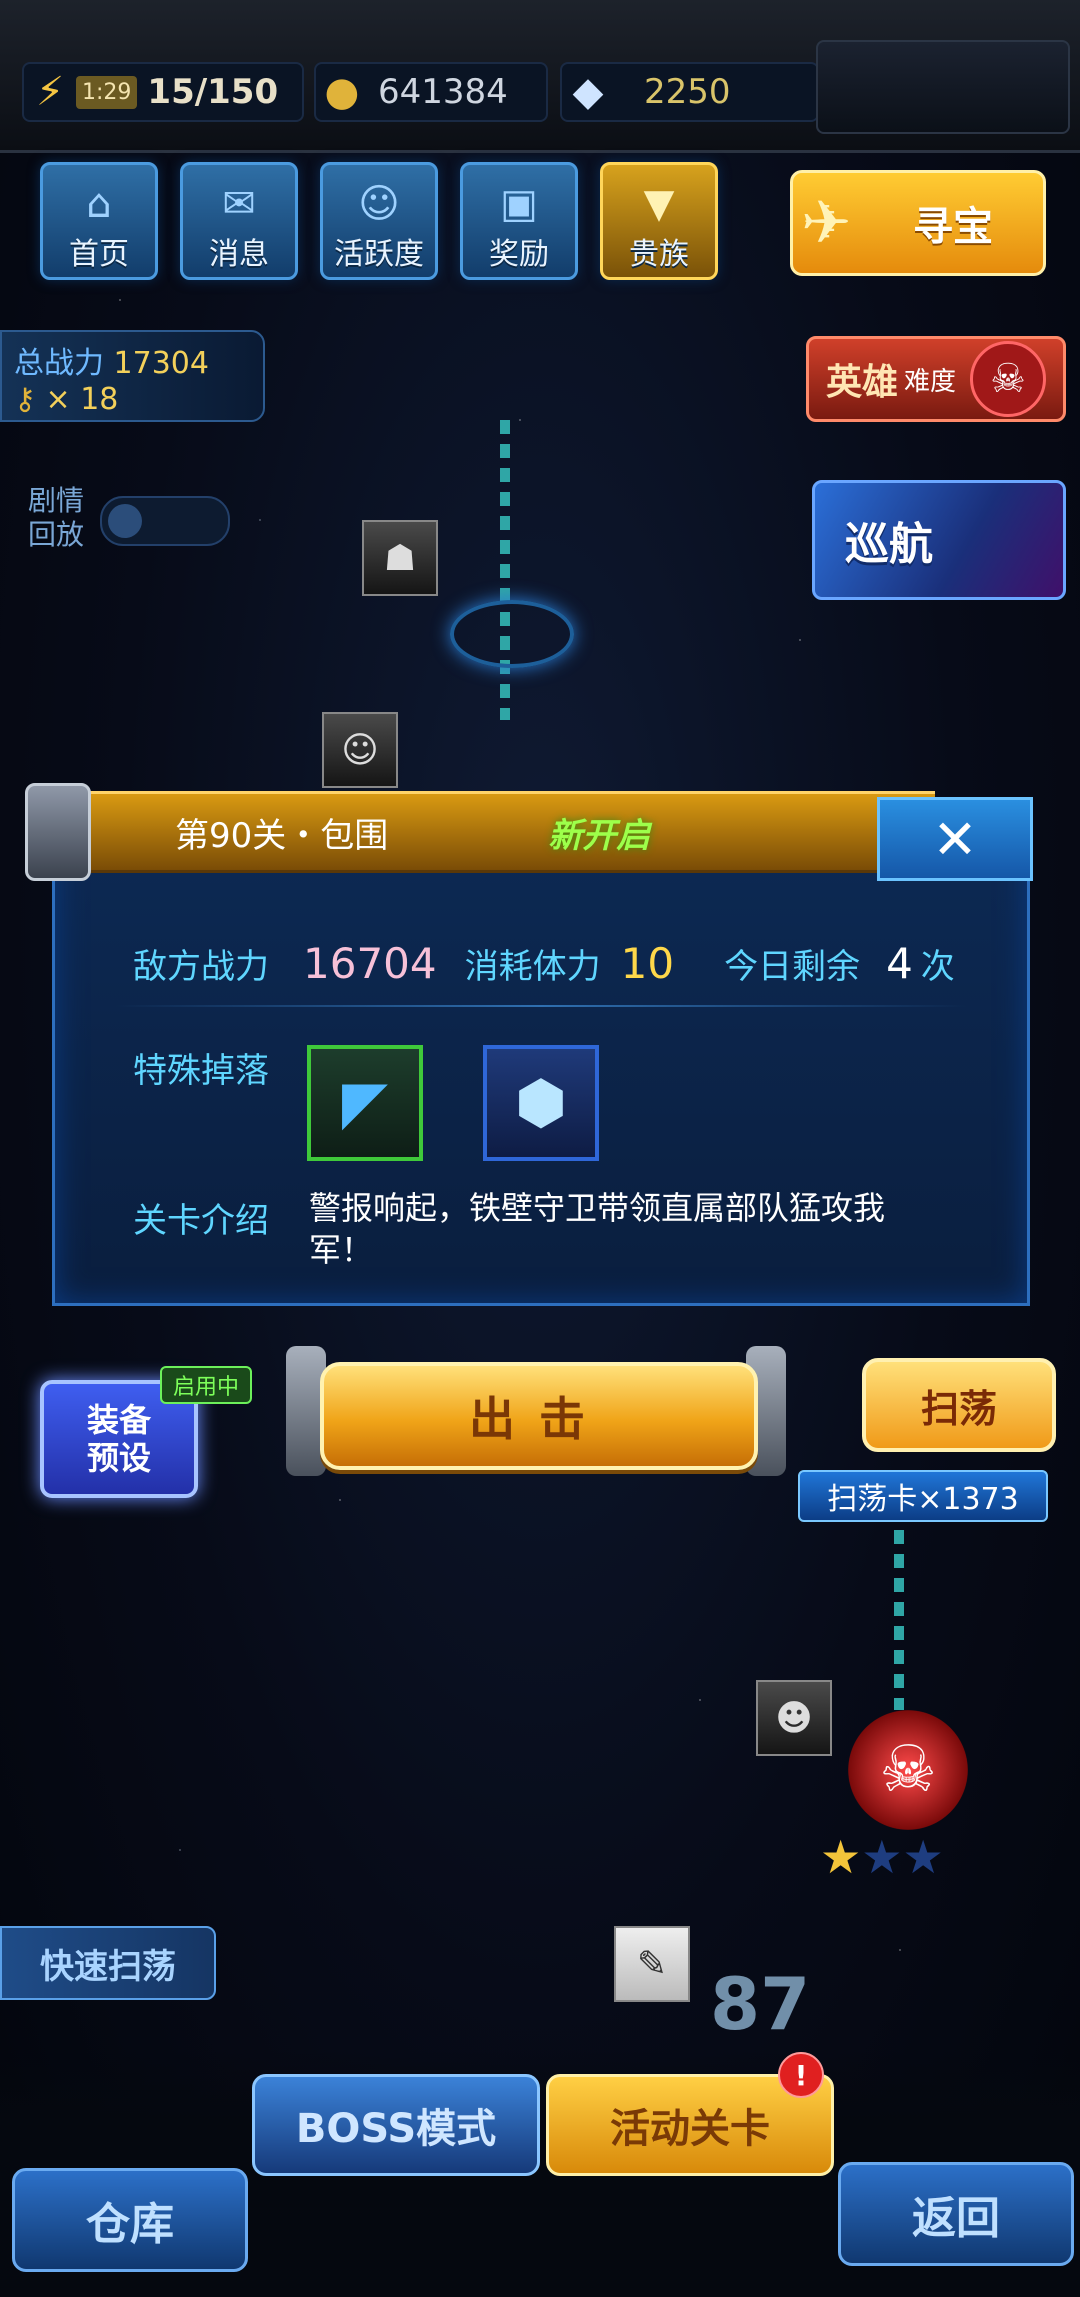 This screenshot has width=1080, height=2297. I want to click on menu-label: 奖励, so click(519, 254).